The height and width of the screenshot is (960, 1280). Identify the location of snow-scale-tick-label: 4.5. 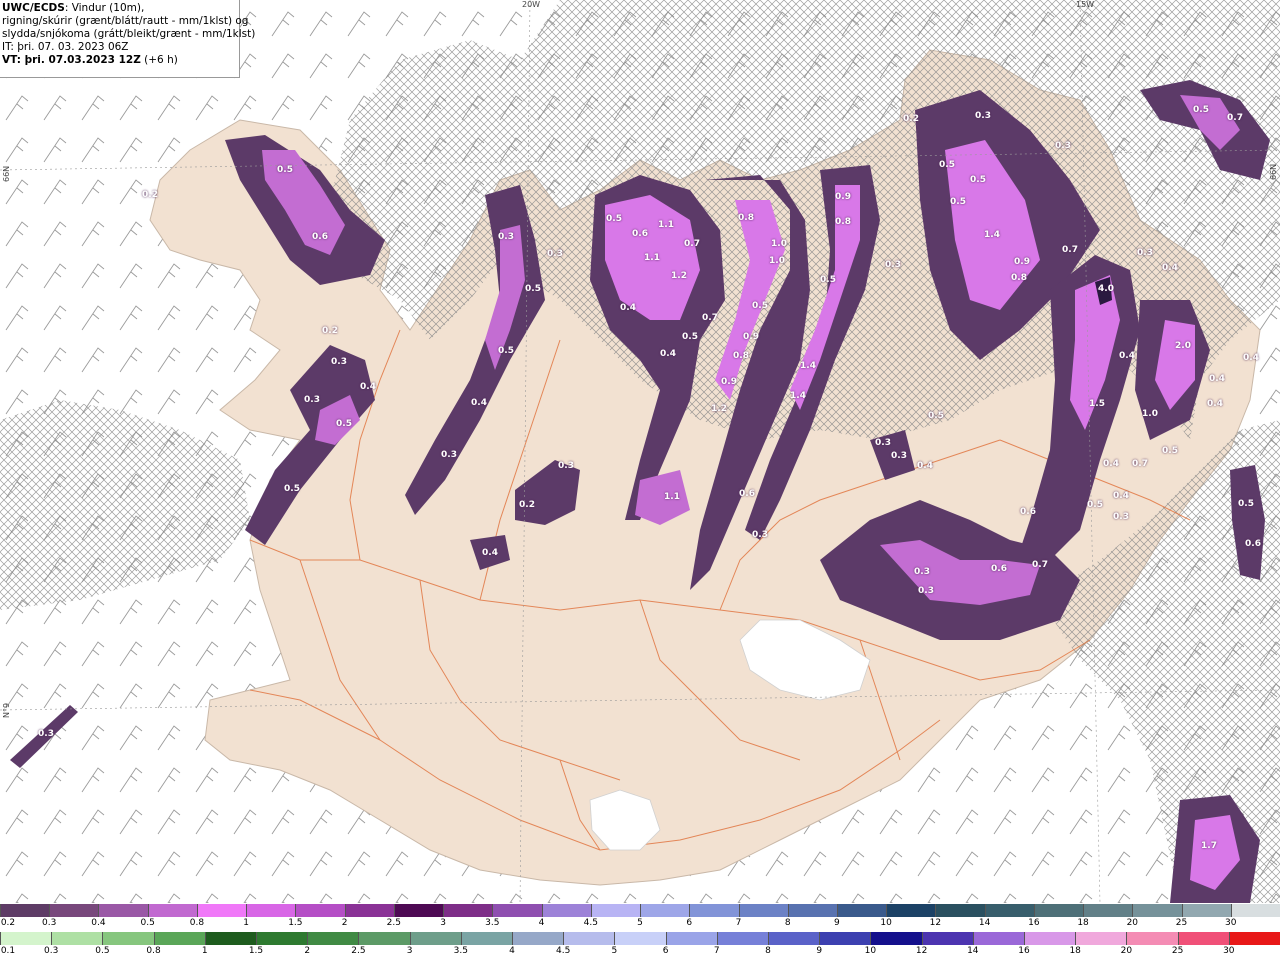
(590, 923).